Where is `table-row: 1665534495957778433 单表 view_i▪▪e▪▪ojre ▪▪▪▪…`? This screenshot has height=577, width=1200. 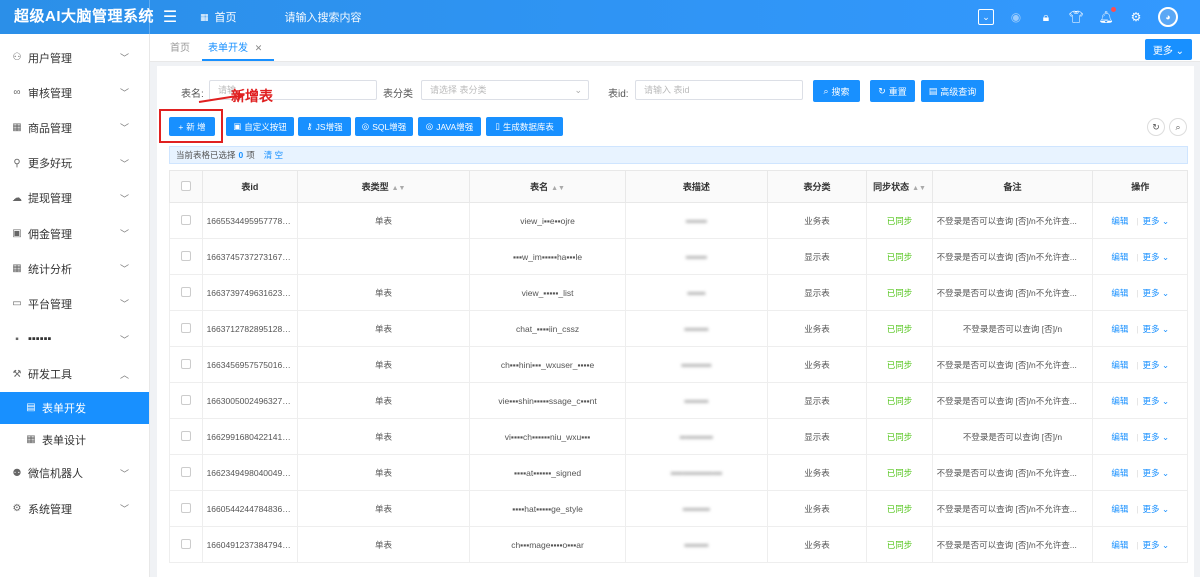
table-row: 1665534495957778433 单表 view_i▪▪e▪▪ojre ▪▪▪▪… is located at coordinates (678, 220).